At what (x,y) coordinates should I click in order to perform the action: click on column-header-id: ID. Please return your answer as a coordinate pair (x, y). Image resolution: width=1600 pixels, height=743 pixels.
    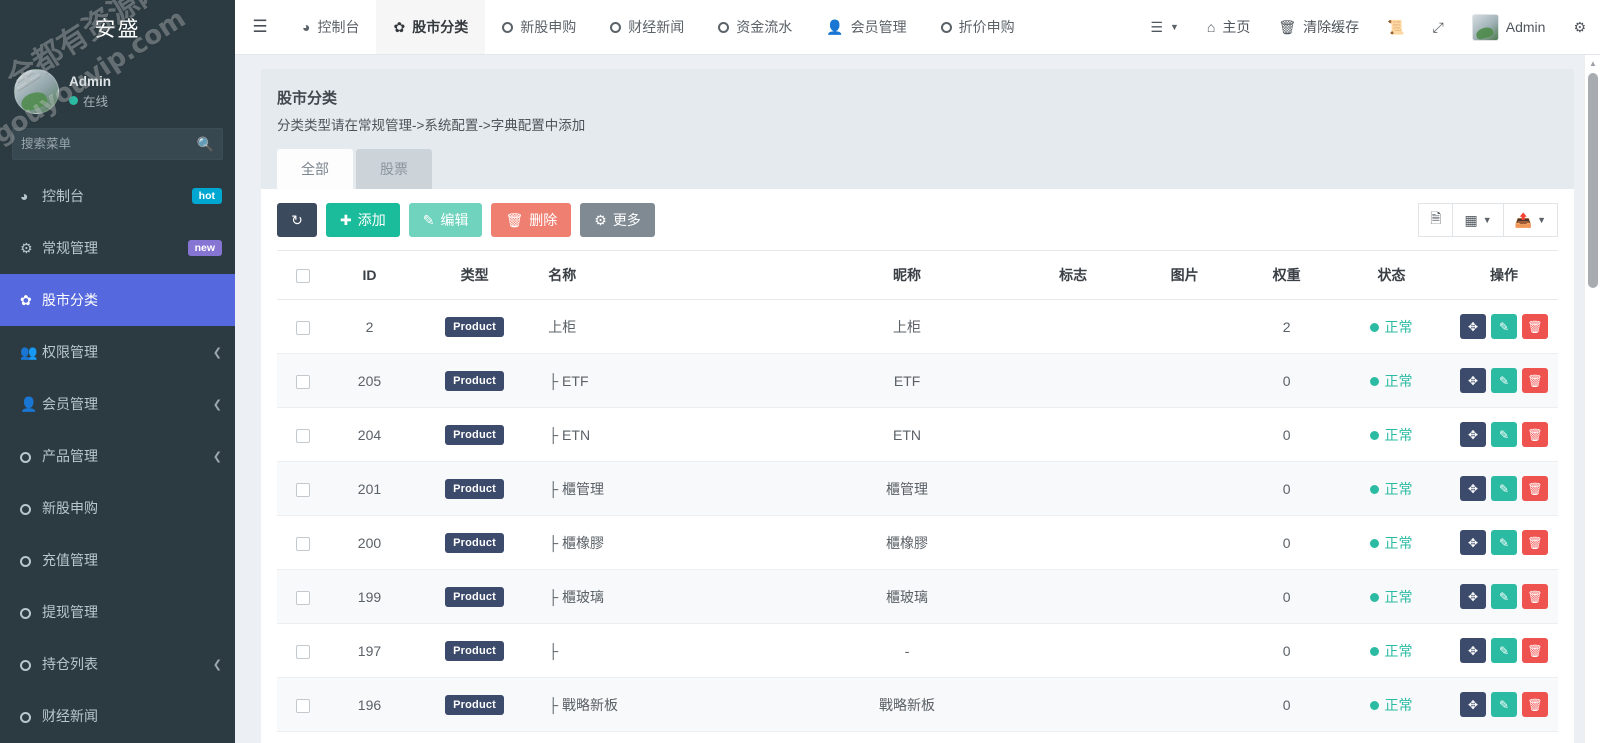
    Looking at the image, I should click on (369, 275).